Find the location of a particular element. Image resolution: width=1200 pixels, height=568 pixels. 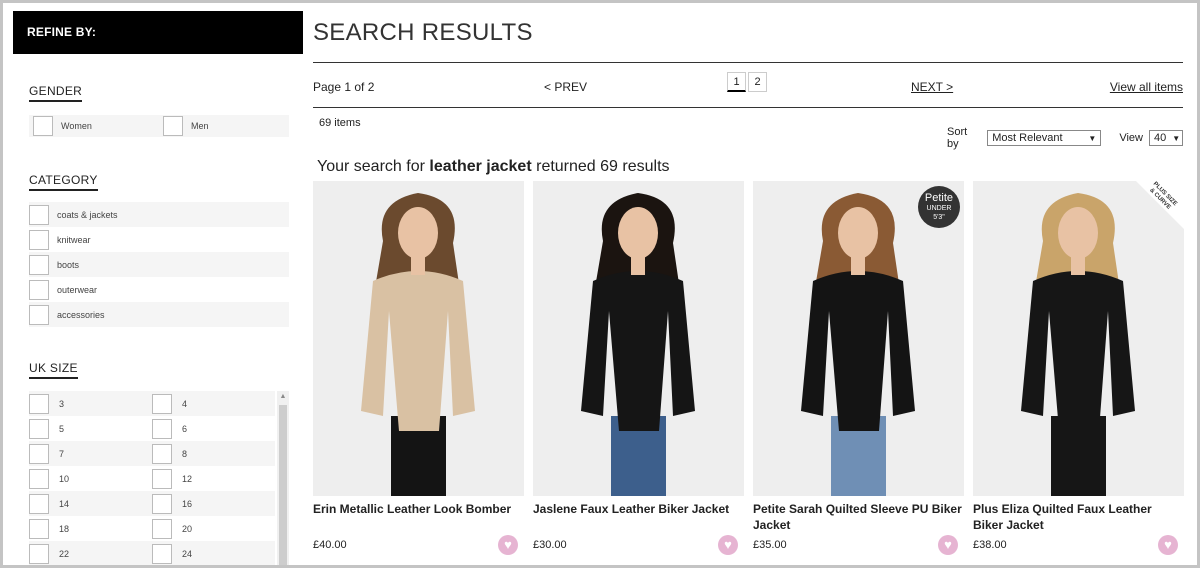

size-option: 6 is located at coordinates (213, 428).